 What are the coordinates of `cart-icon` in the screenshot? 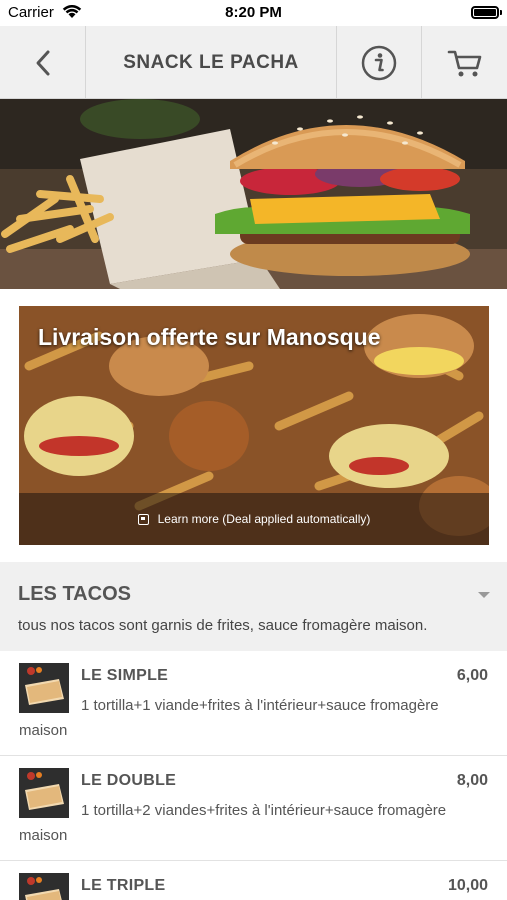 It's located at (464, 63).